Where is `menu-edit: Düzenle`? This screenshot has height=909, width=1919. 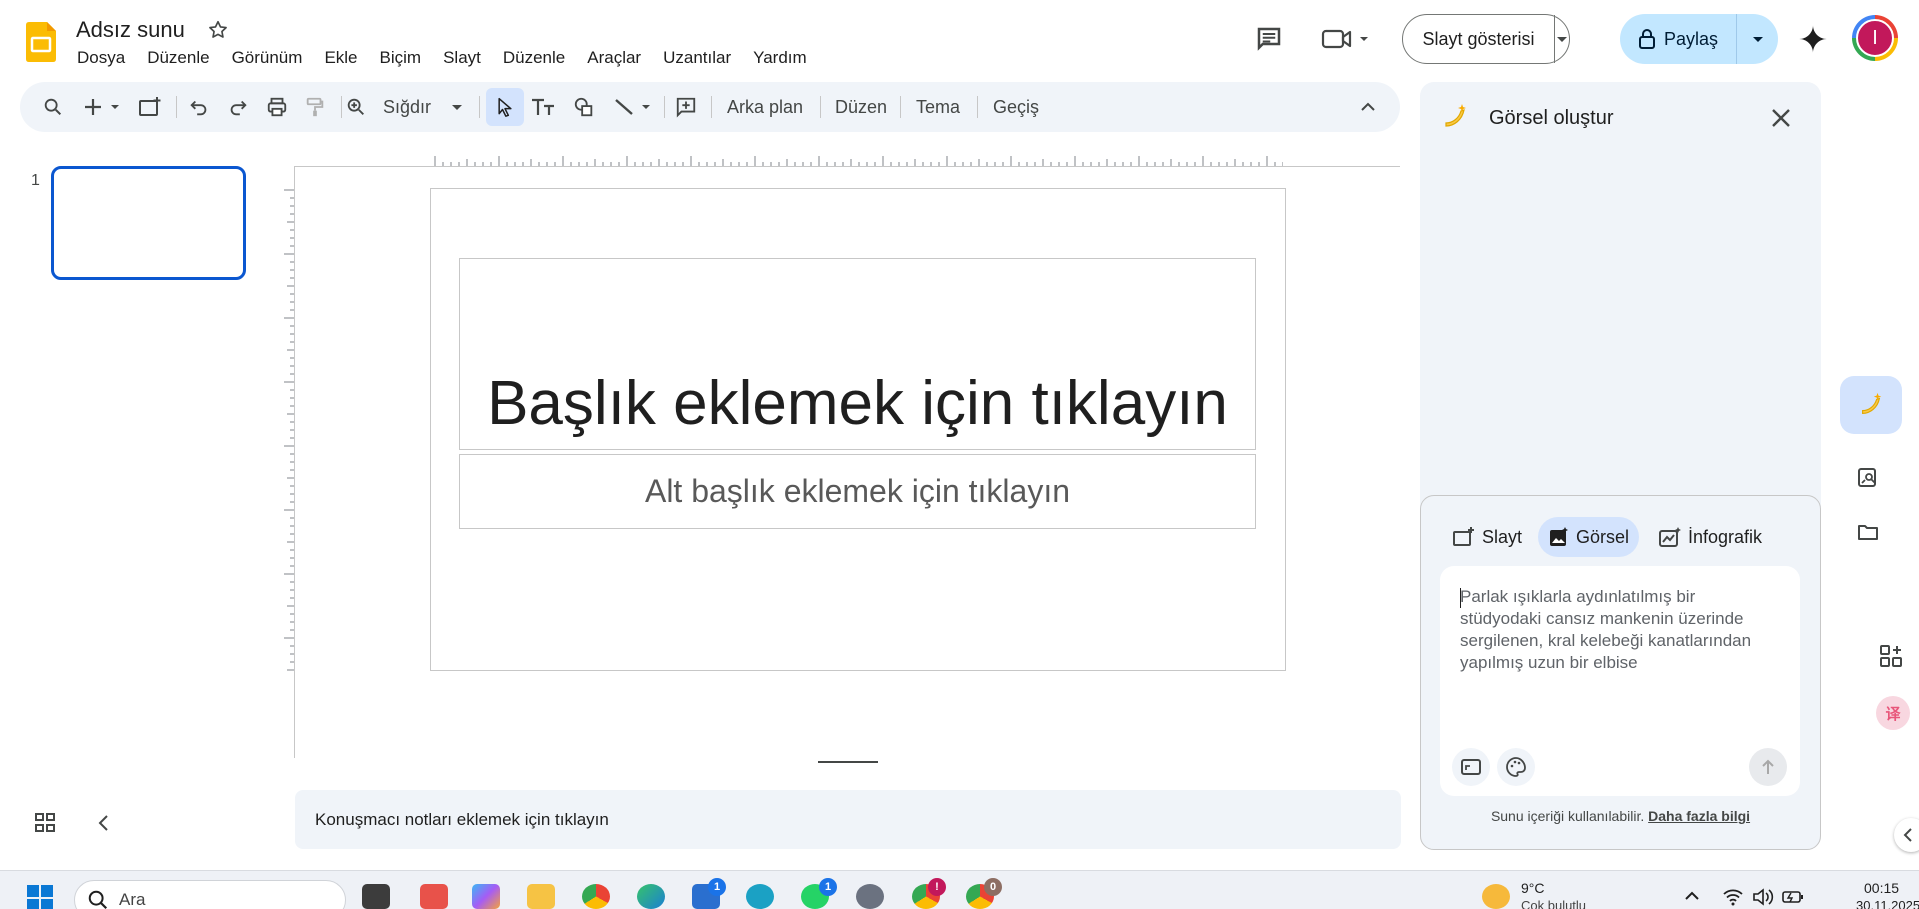
menu-edit: Düzenle is located at coordinates (178, 58).